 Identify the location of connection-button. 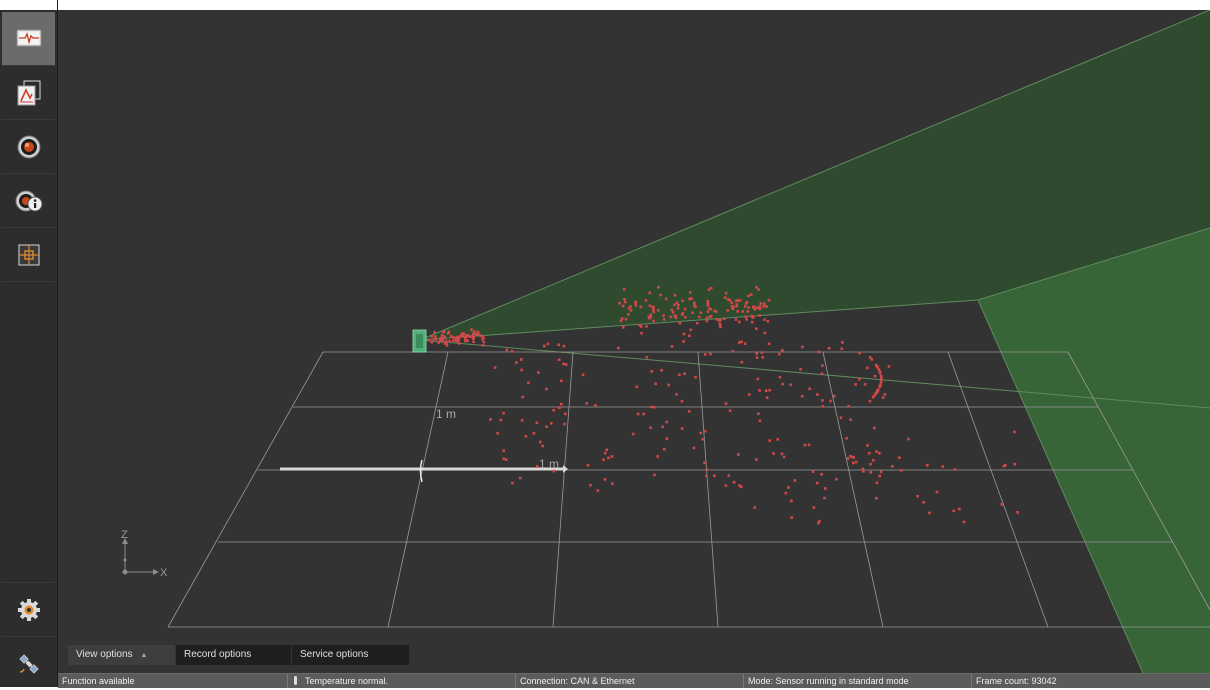
(28, 663).